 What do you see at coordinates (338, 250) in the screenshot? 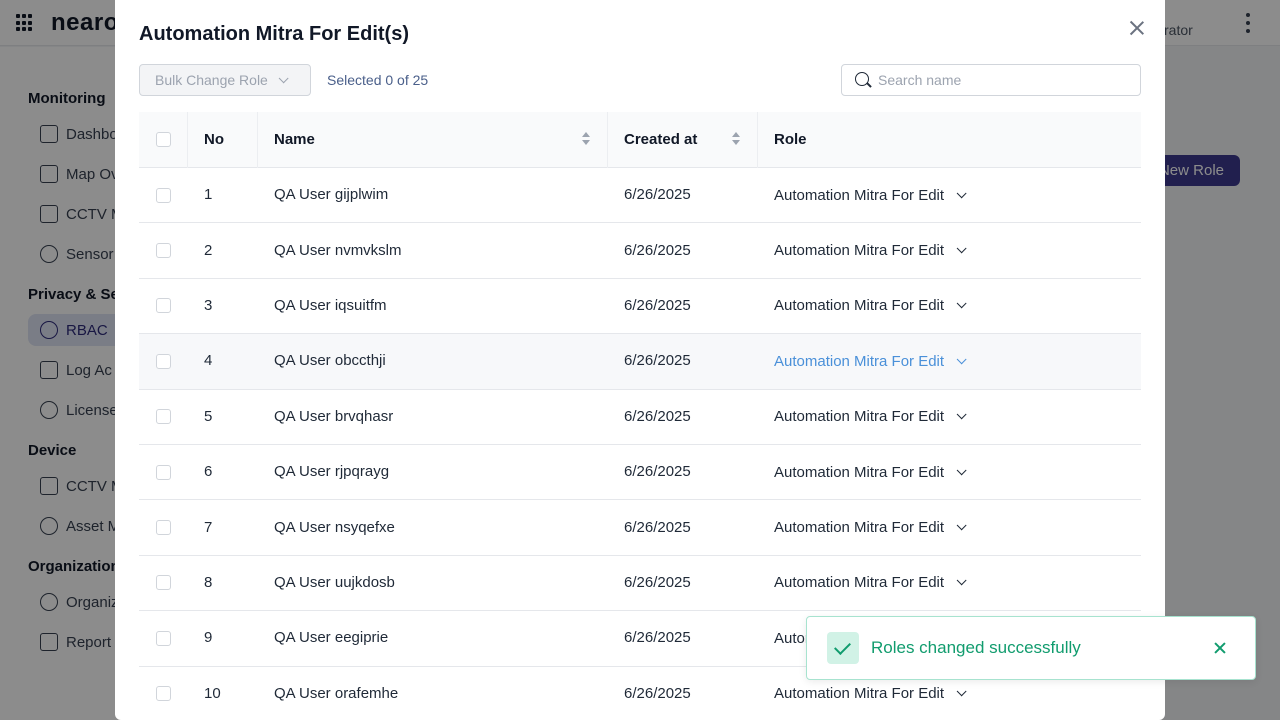
I see `user-name: QA User nvmvkslm` at bounding box center [338, 250].